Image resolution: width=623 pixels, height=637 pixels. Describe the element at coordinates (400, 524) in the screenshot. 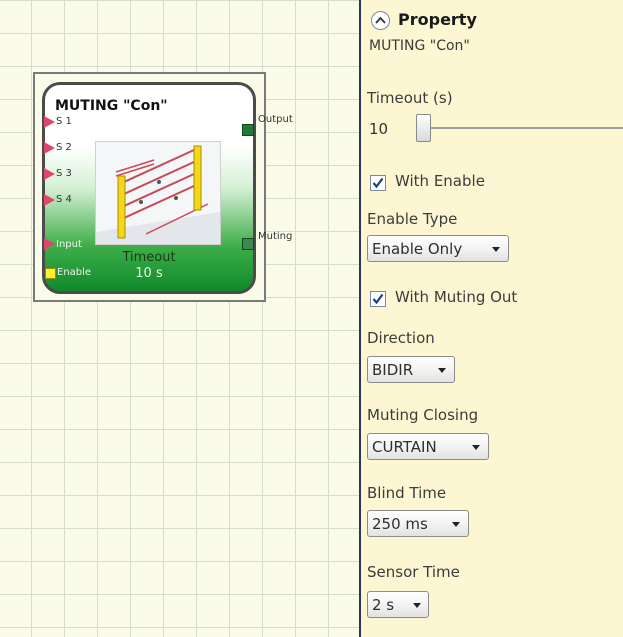

I see `blind-time-value: 250 ms` at that location.